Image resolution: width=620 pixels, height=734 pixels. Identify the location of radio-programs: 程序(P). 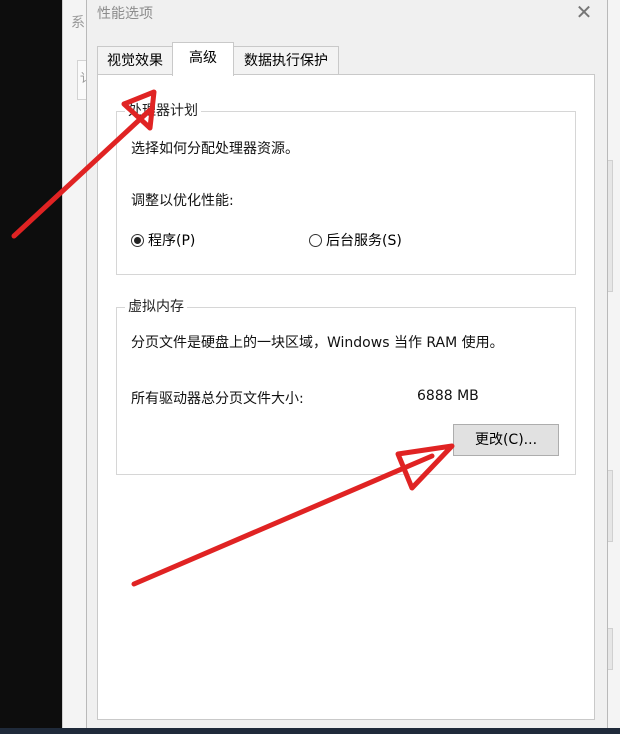
(163, 240).